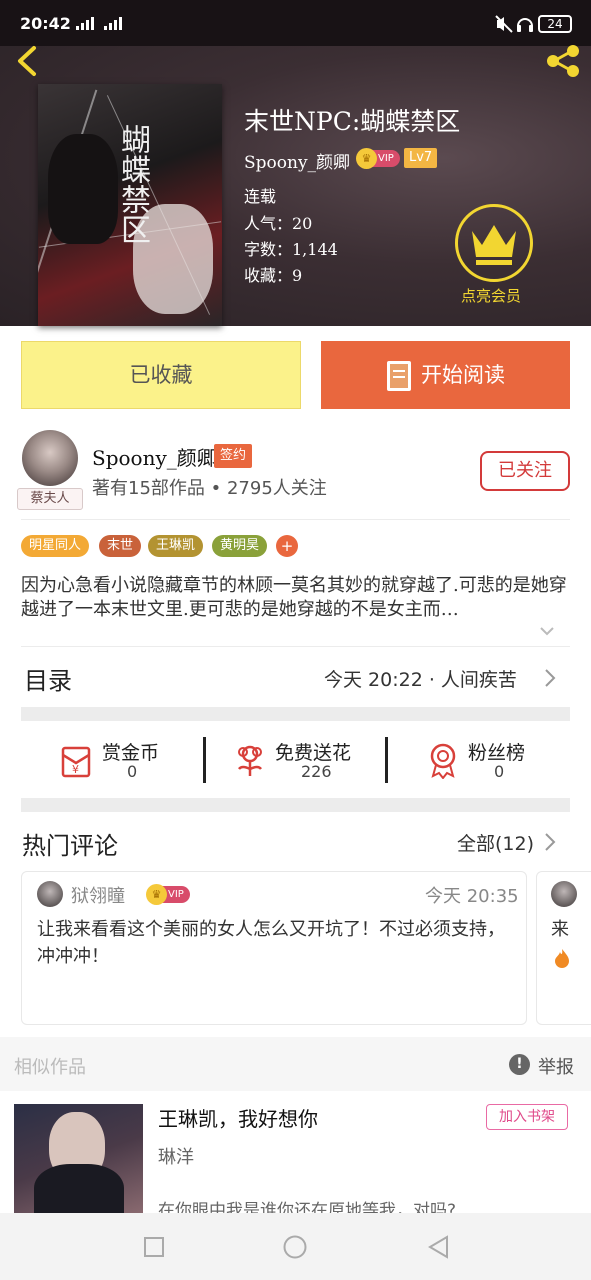  Describe the element at coordinates (98, 895) in the screenshot. I see `commenter-name: 狱翎瞳` at that location.